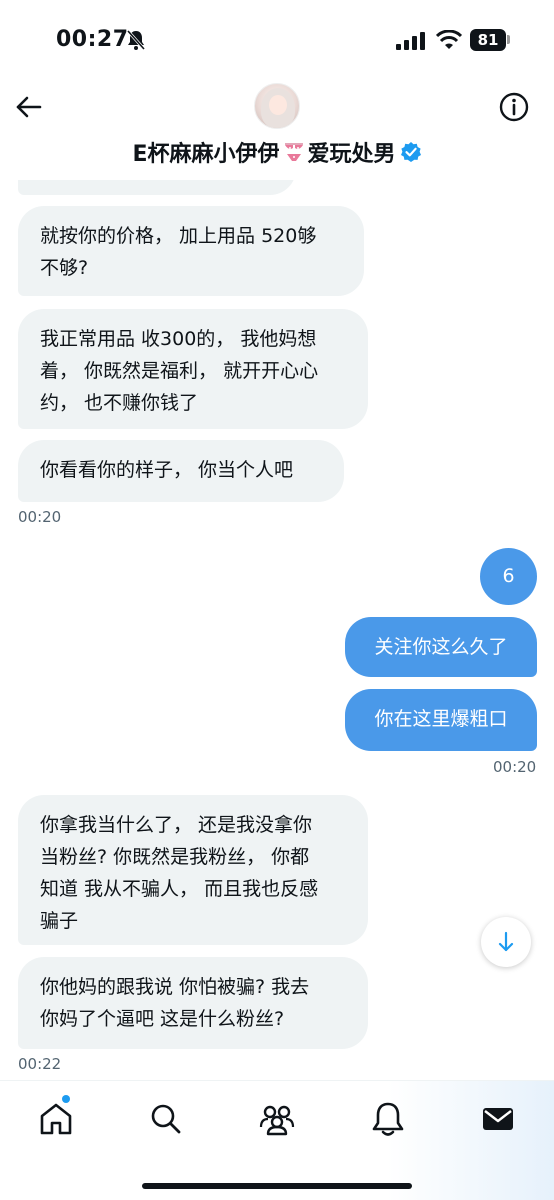 The width and height of the screenshot is (554, 1200). I want to click on arrow-down-icon, so click(506, 941).